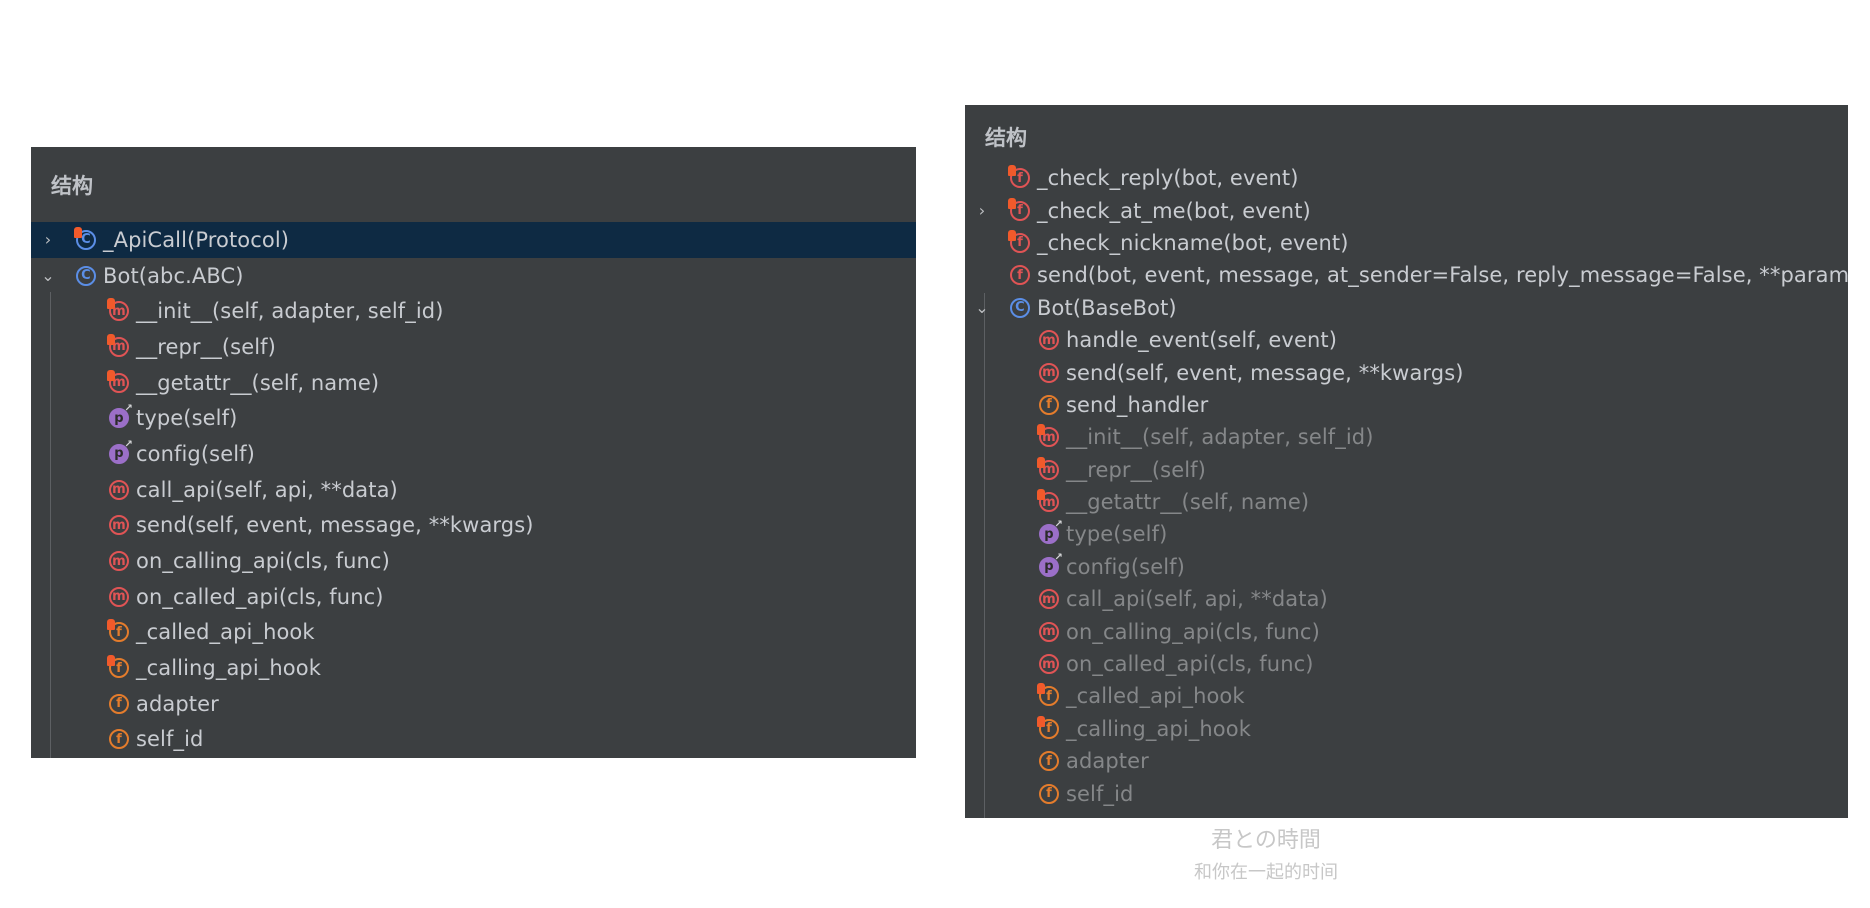 This screenshot has width=1870, height=908. Describe the element at coordinates (1406, 405) in the screenshot. I see `tree-row: f send_handler` at that location.